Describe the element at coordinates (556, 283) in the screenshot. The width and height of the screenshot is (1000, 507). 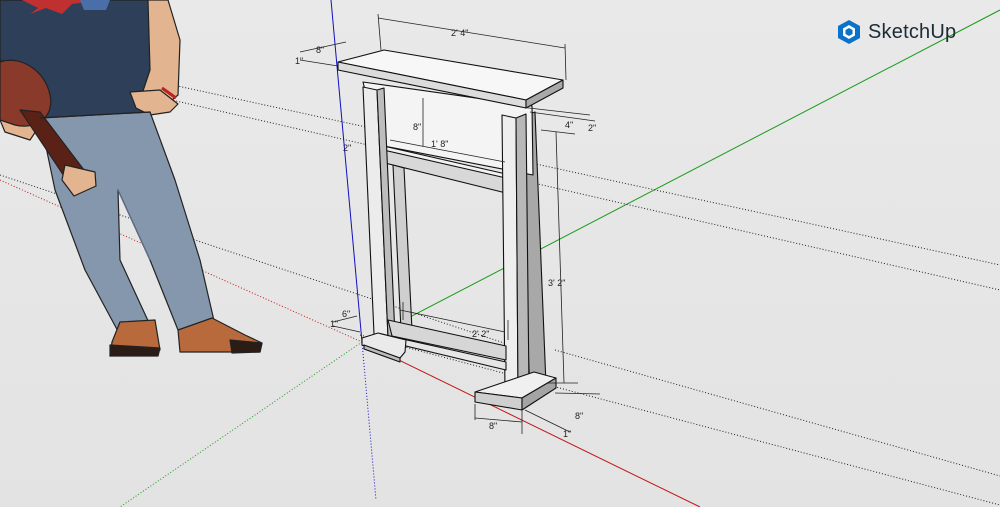
I see `dim-height: 3' 2"` at that location.